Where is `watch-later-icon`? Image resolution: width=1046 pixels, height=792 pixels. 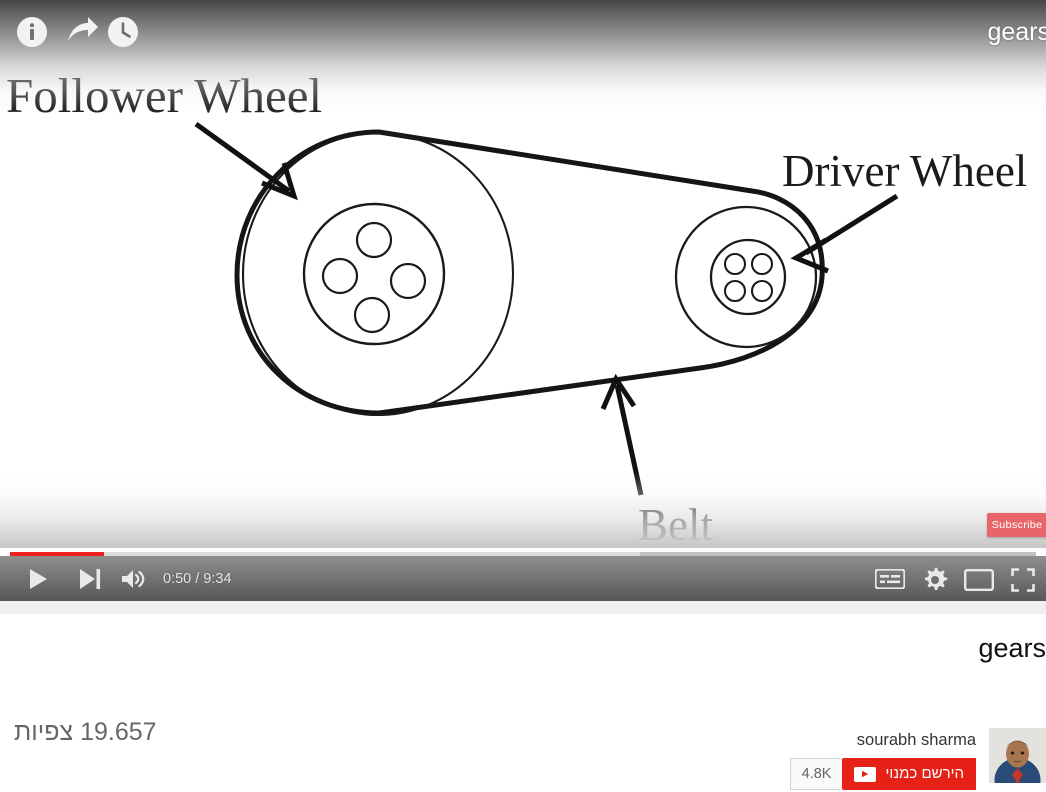 watch-later-icon is located at coordinates (123, 32).